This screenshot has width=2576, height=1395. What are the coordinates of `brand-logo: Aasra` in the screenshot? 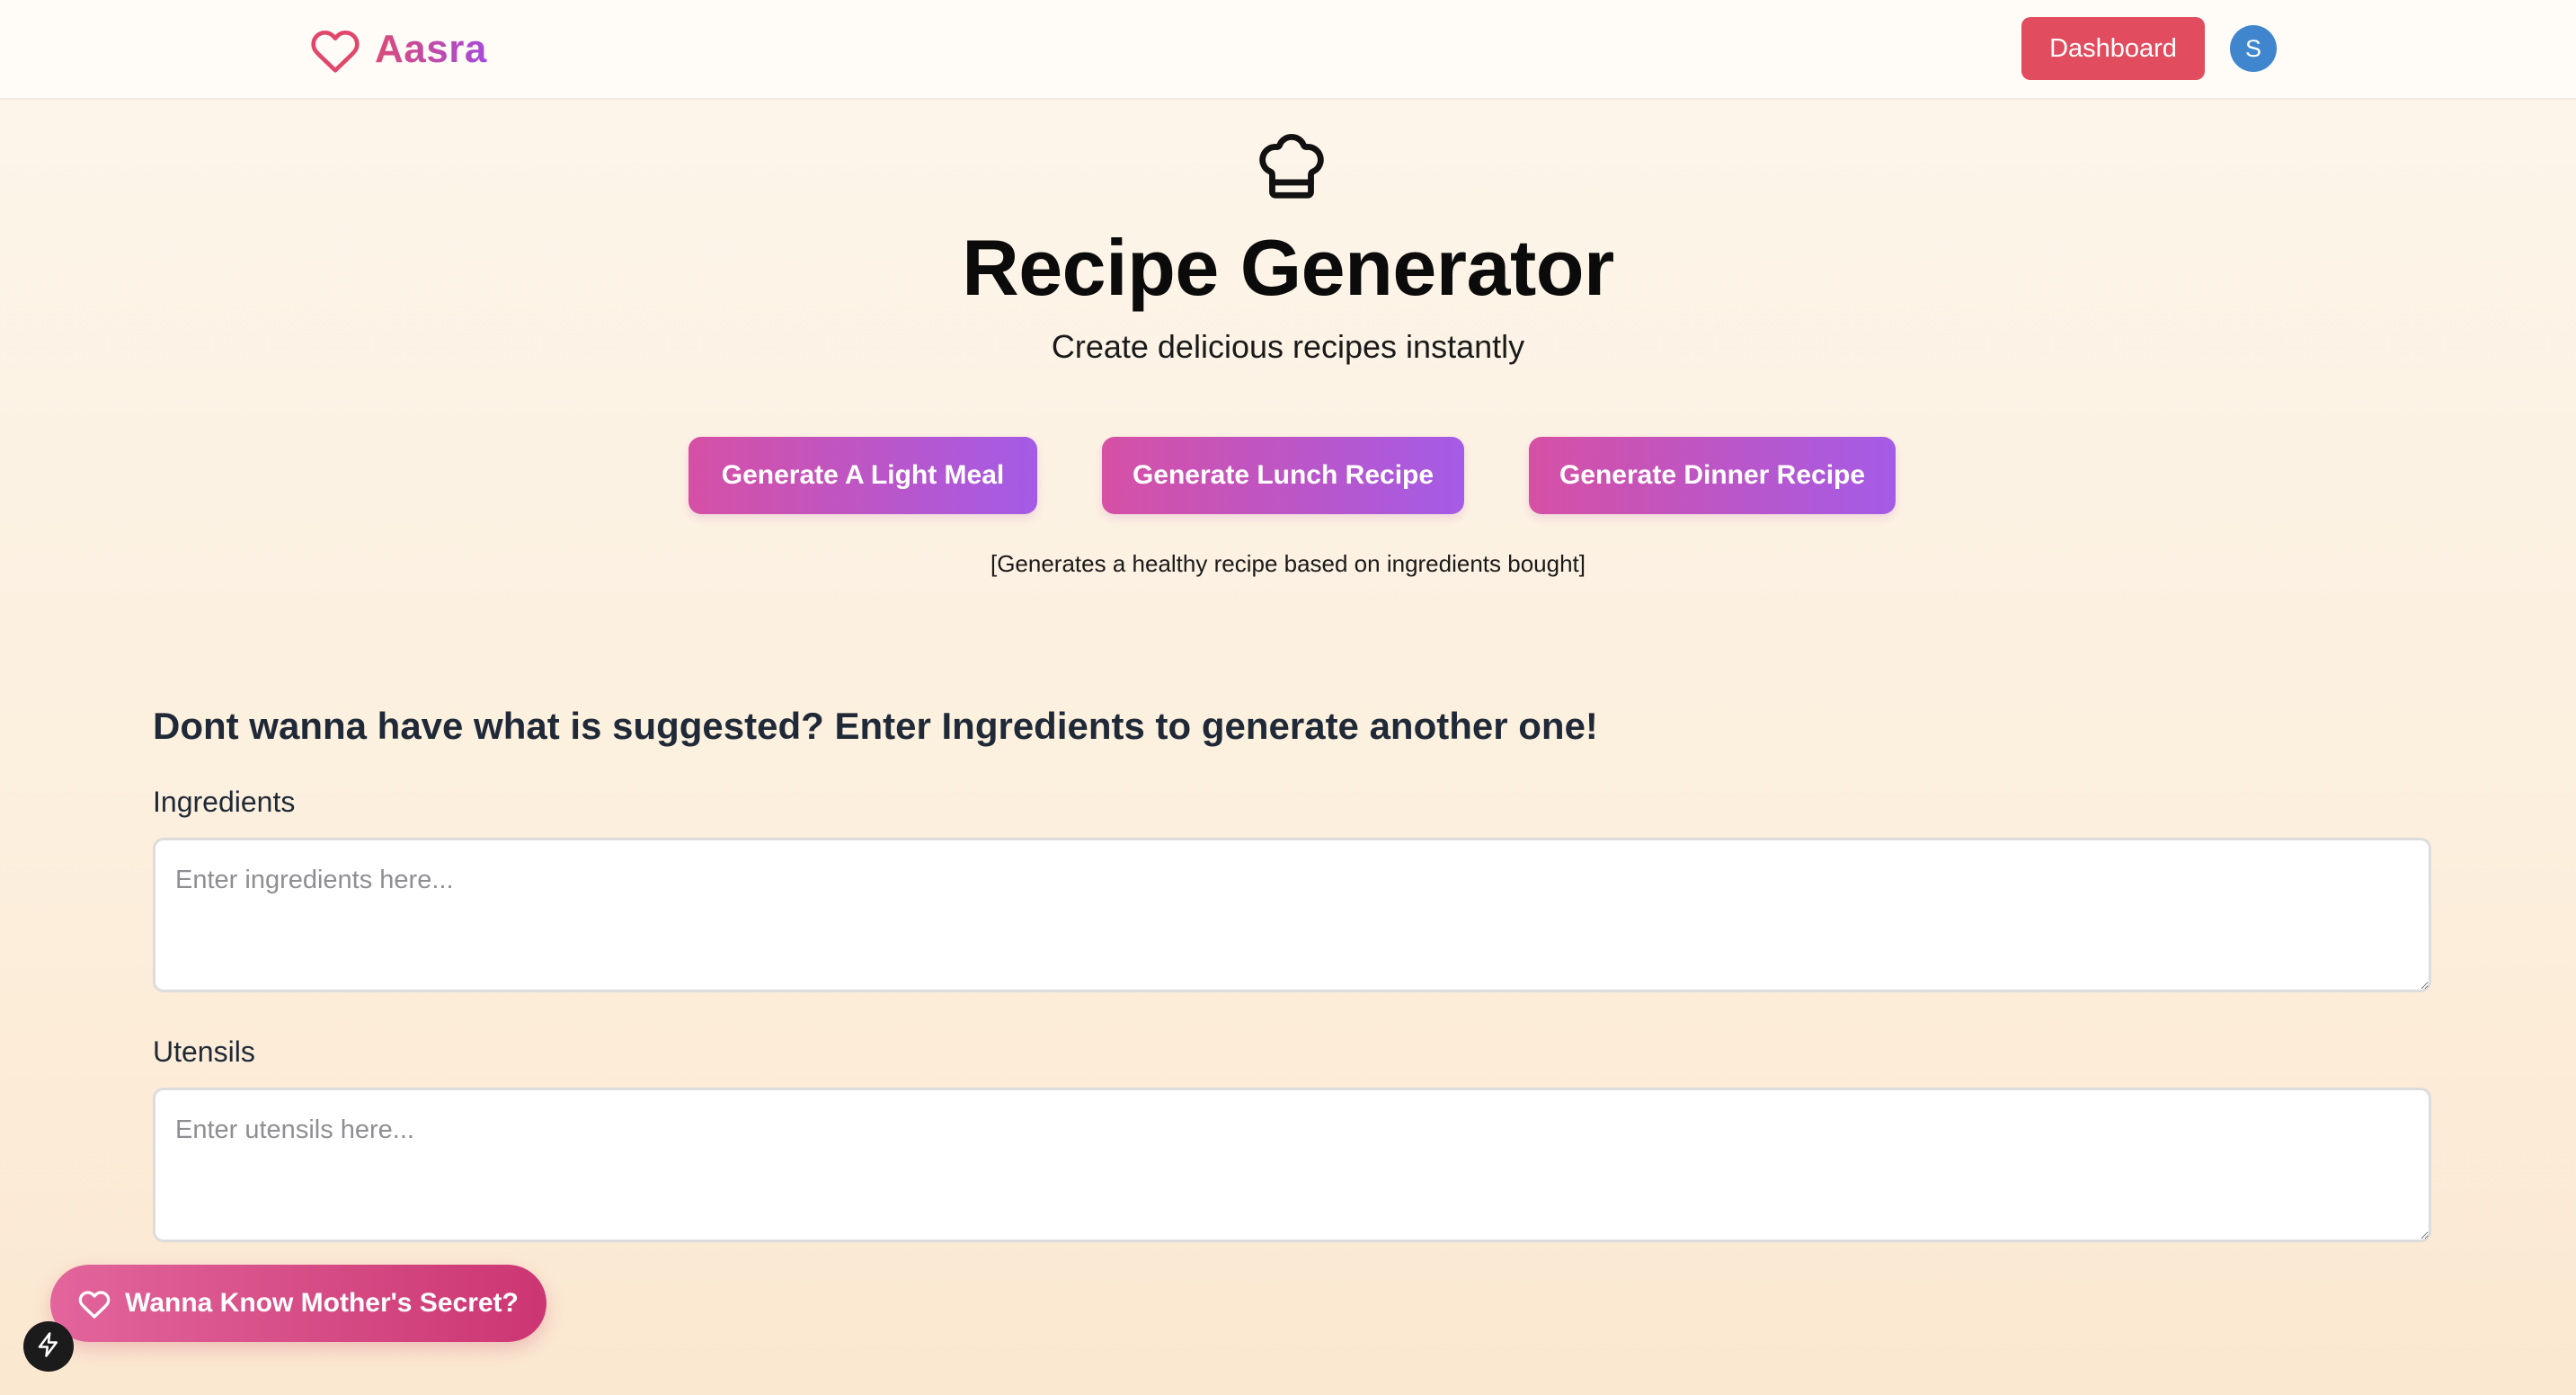 It's located at (398, 49).